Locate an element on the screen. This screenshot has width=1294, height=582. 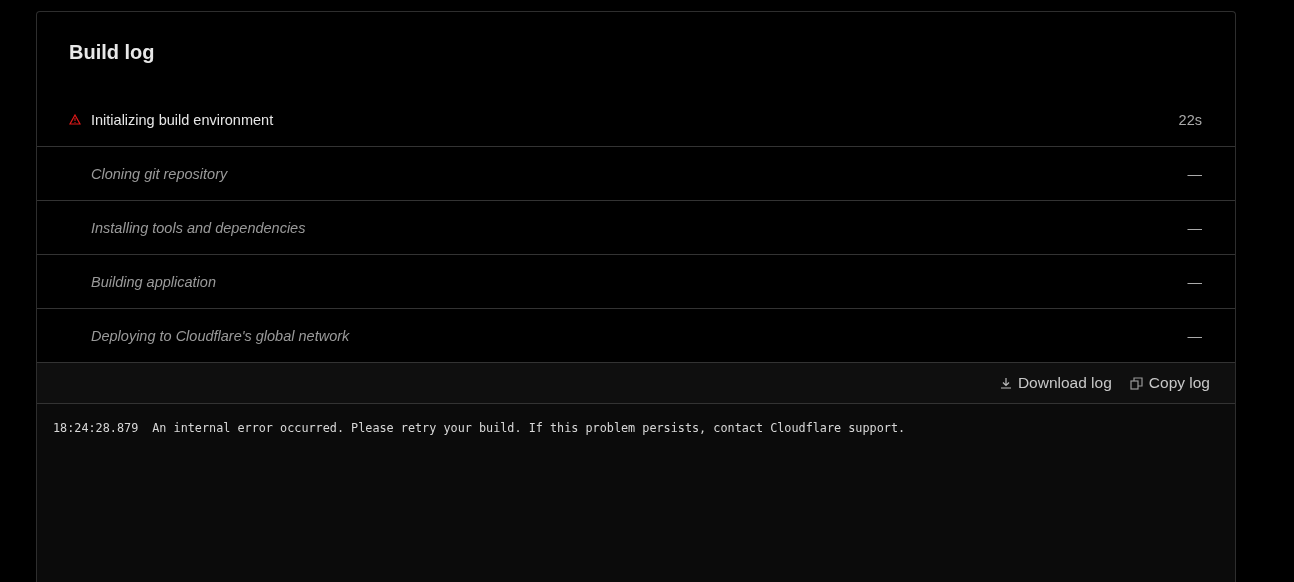
log-message: An internal error occurred. Please retry your build. If this problem persists, contact Cloudflare support. is located at coordinates (529, 428).